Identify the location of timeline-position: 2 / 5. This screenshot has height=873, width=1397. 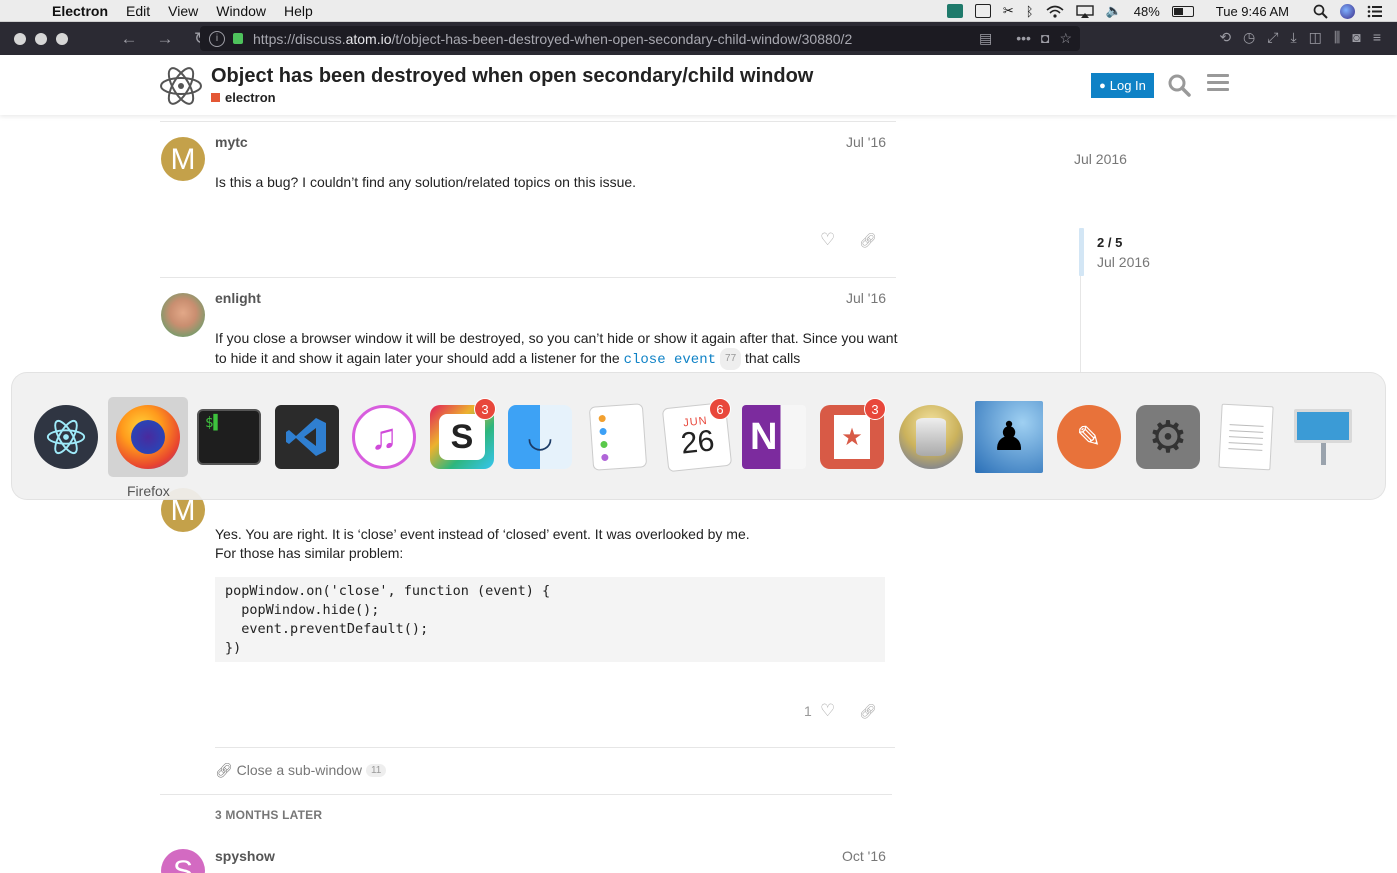
(1110, 242).